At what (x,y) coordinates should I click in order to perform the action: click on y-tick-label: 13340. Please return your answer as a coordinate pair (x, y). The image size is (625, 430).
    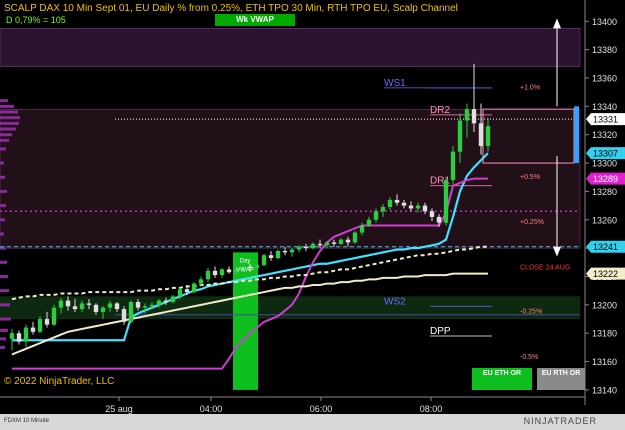
    Looking at the image, I should click on (604, 107).